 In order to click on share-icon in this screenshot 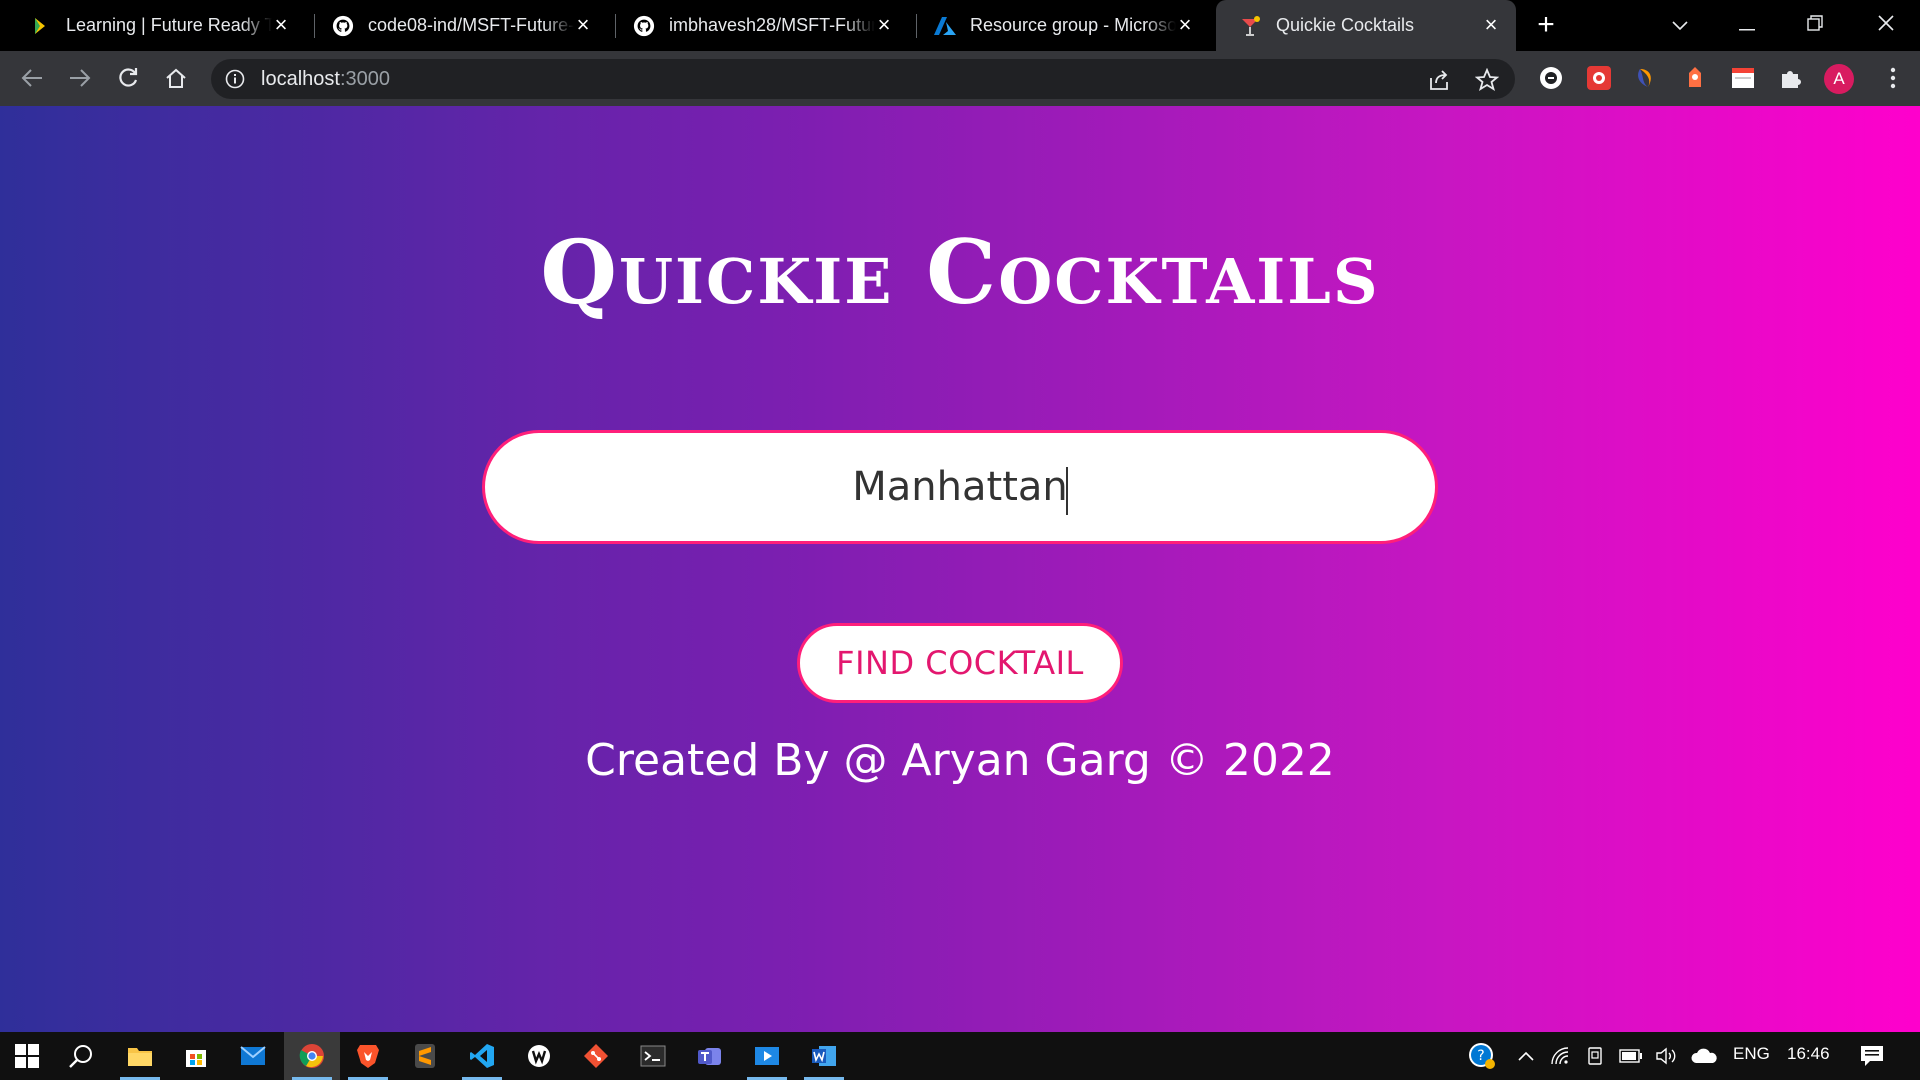, I will do `click(1439, 80)`.